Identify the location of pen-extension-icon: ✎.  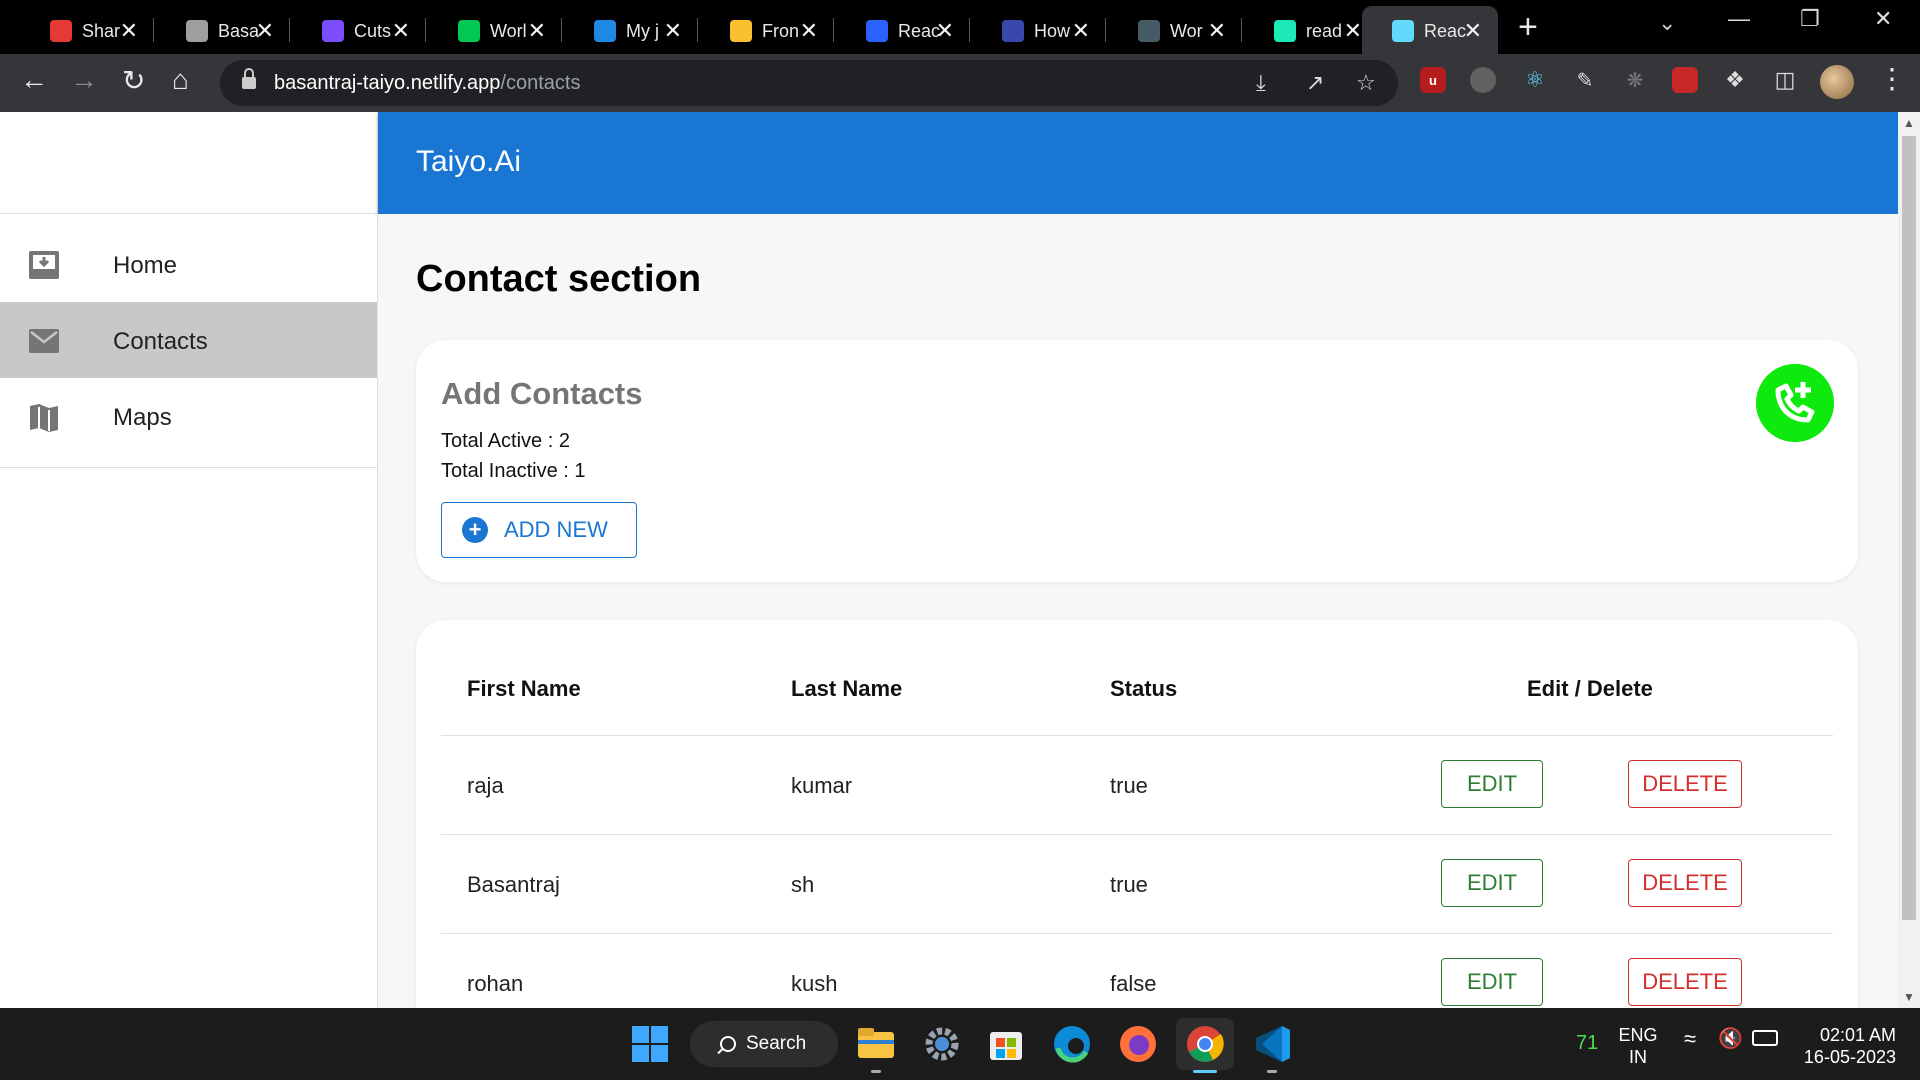
(1585, 80).